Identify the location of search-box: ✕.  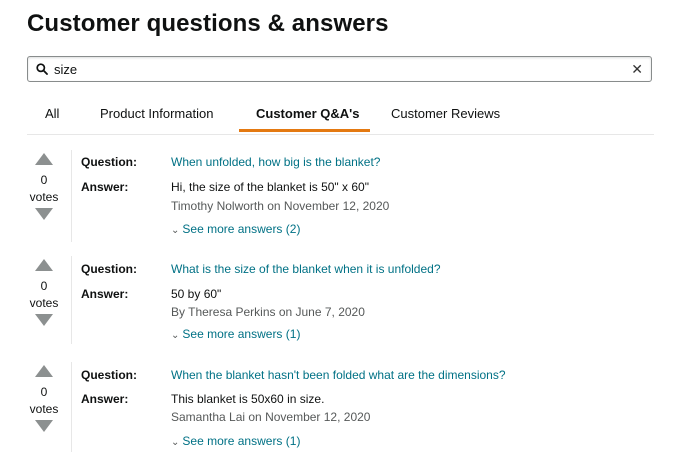
(339, 69).